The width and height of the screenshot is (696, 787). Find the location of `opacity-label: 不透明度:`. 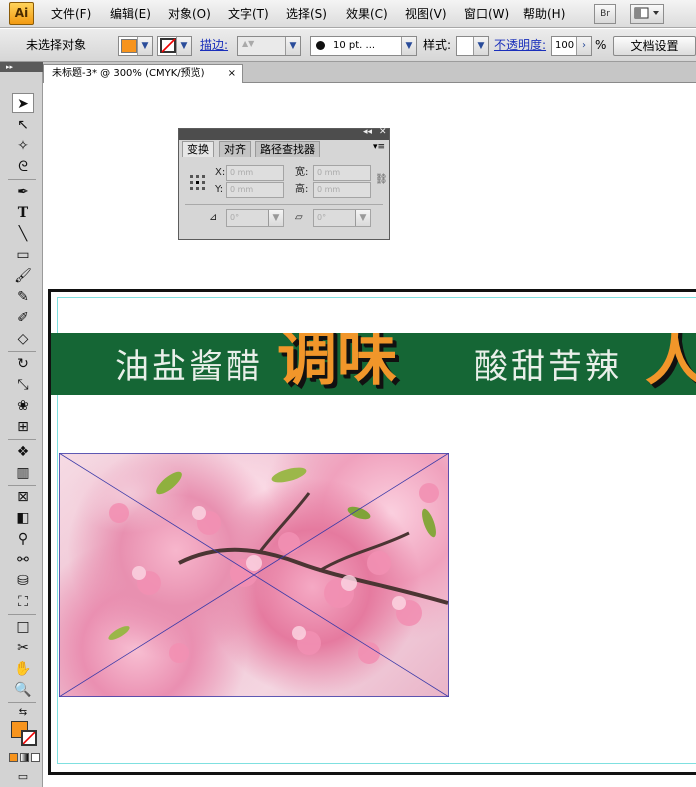

opacity-label: 不透明度: is located at coordinates (520, 45).